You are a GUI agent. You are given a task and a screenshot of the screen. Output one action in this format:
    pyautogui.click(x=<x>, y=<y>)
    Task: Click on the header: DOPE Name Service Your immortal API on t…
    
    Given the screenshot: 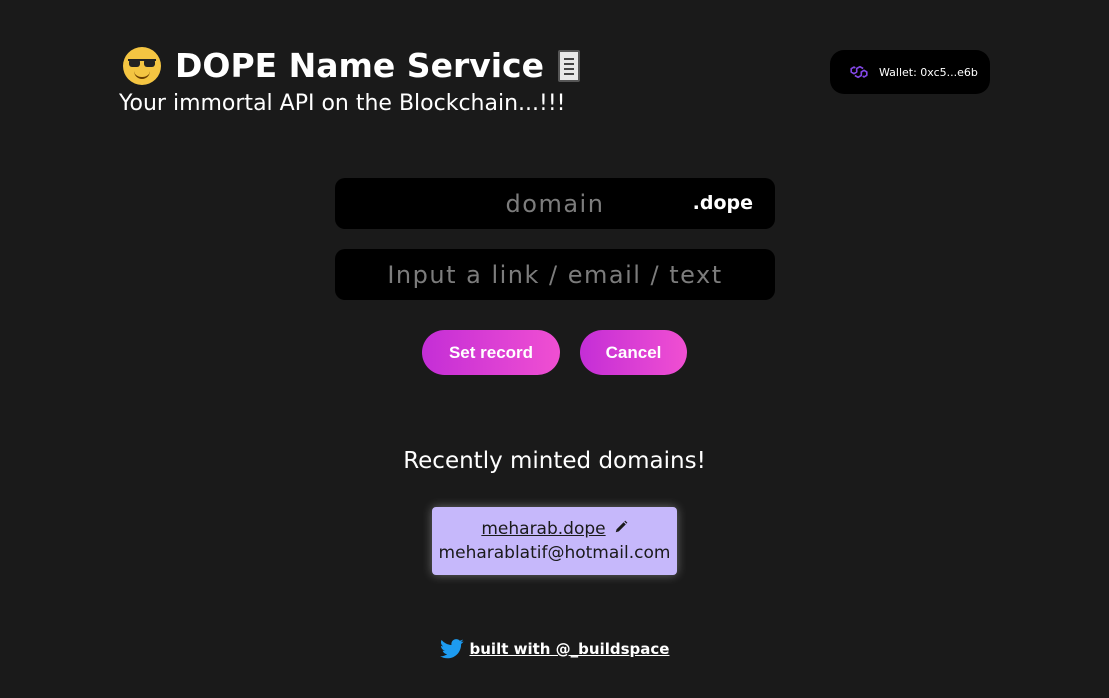 What is the action you would take?
    pyautogui.click(x=349, y=81)
    